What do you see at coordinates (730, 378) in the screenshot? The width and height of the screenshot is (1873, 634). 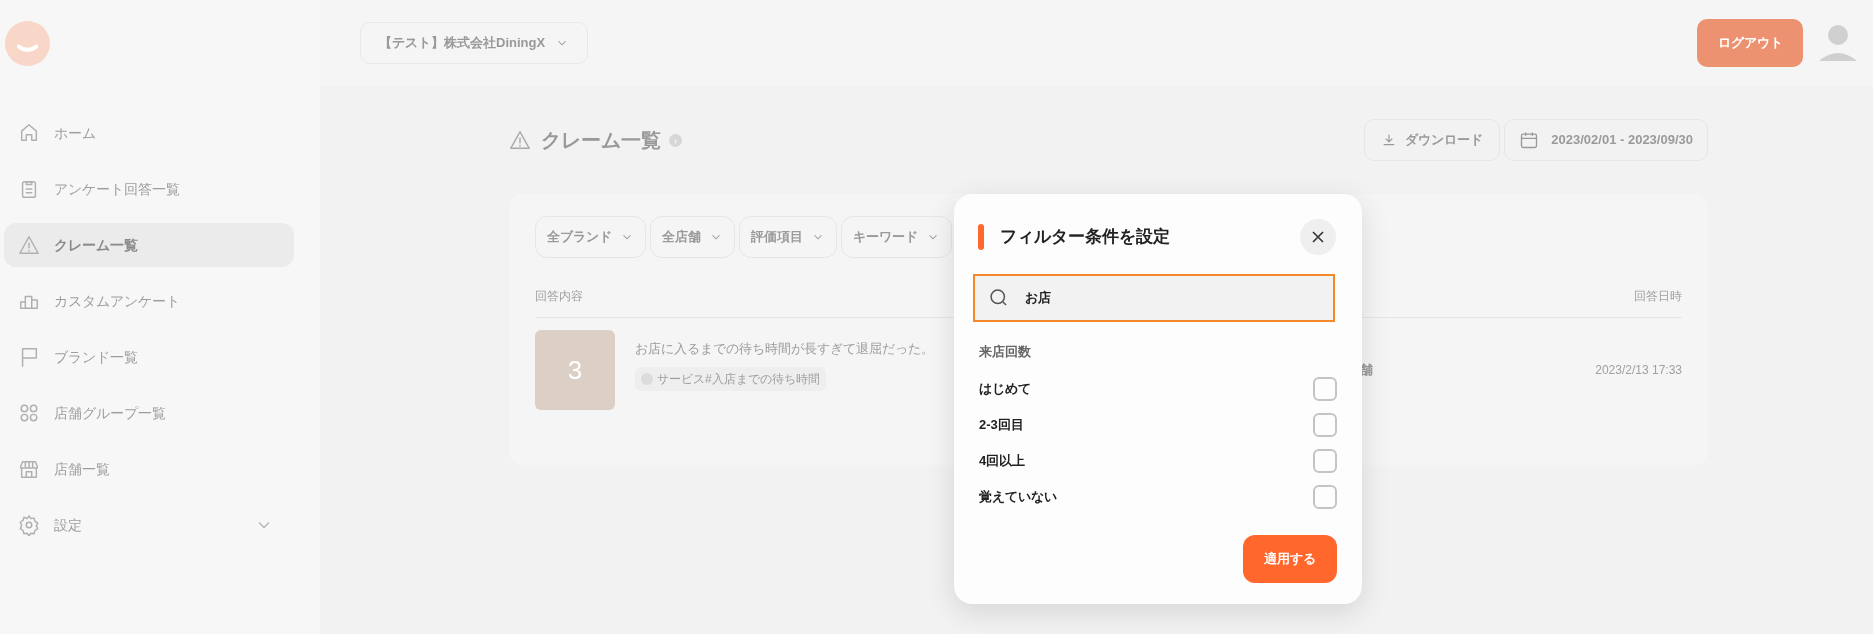 I see `category-tag: サービス#入店までの待ち時間` at bounding box center [730, 378].